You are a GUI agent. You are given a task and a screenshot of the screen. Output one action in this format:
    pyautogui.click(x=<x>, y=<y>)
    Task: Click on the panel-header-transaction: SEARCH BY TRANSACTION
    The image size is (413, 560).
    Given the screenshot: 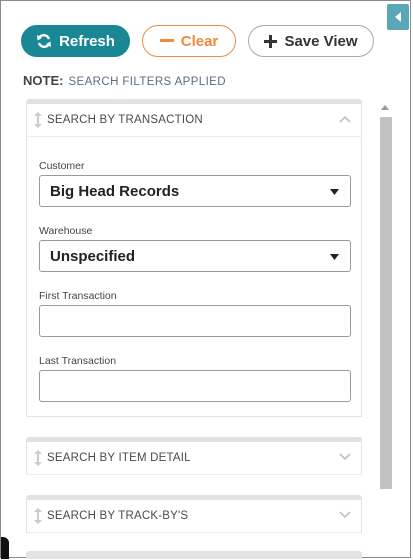 What is the action you would take?
    pyautogui.click(x=194, y=120)
    